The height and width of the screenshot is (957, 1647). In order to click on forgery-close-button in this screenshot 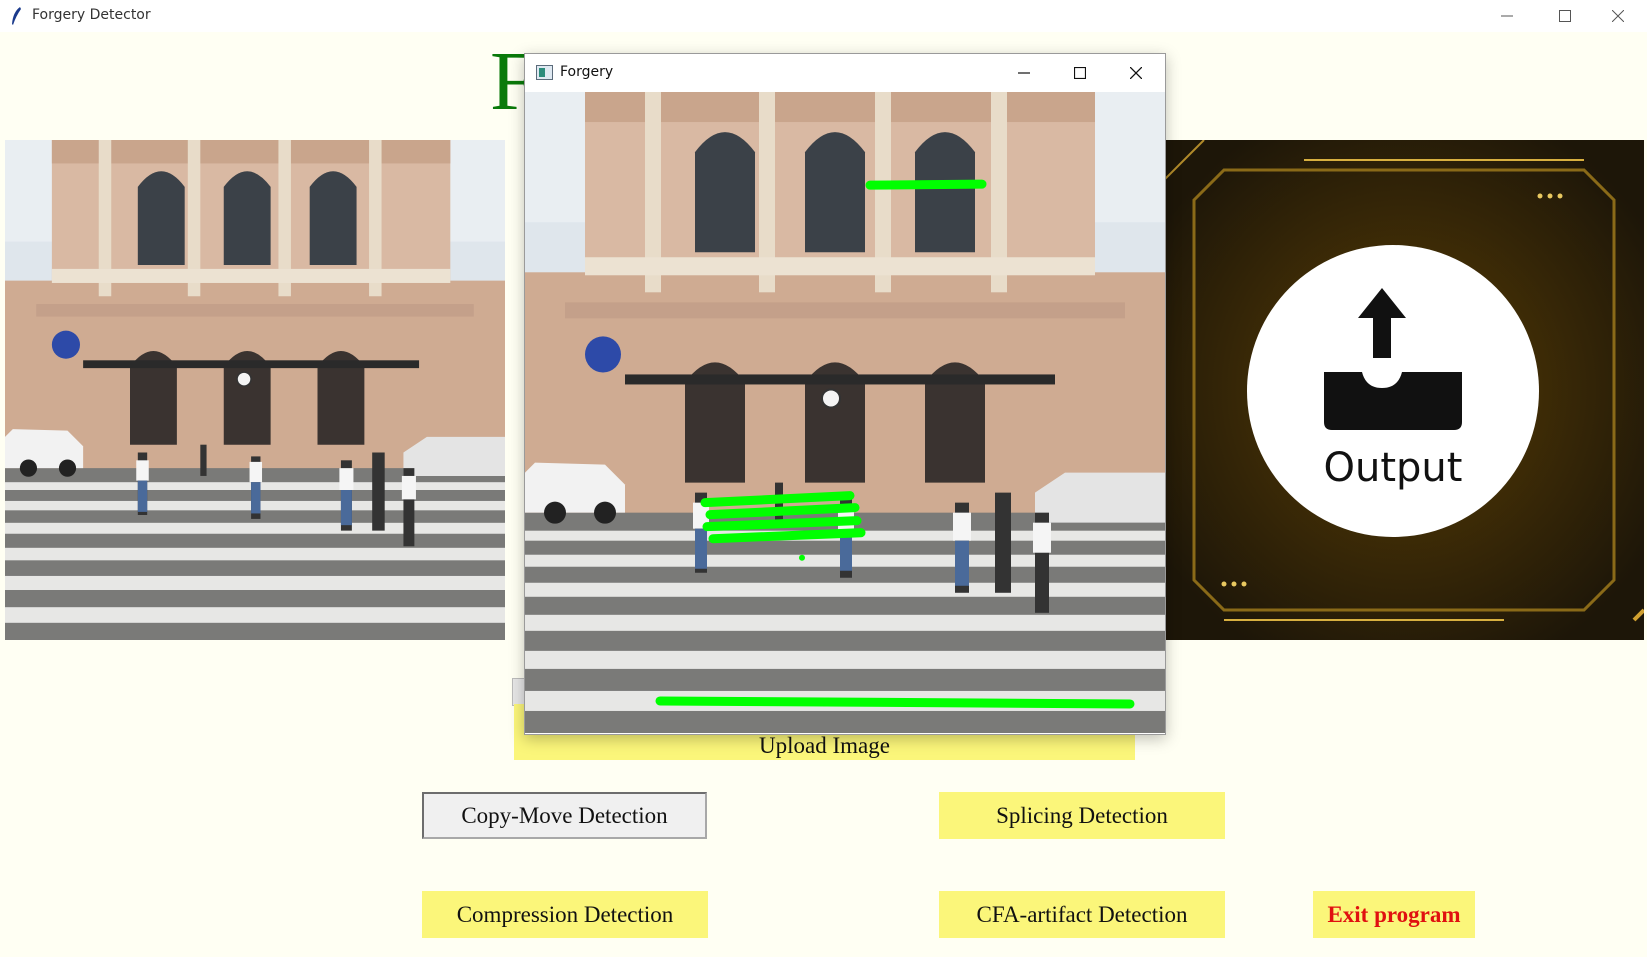, I will do `click(1136, 73)`.